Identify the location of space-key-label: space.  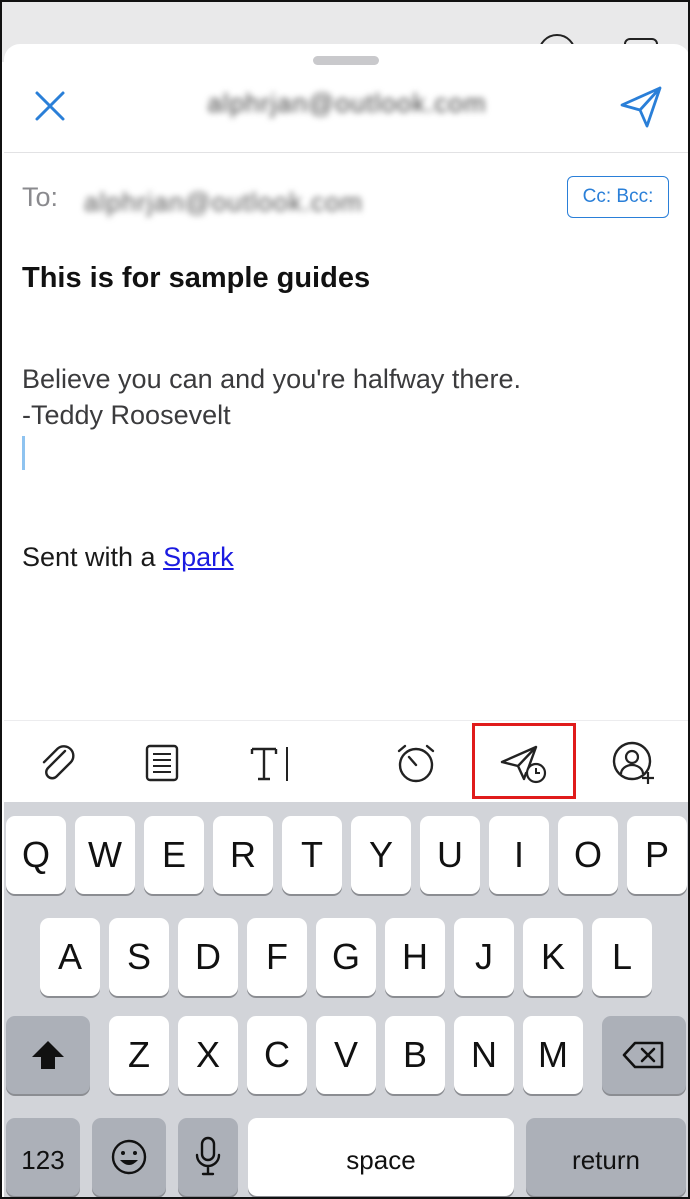
(381, 1160).